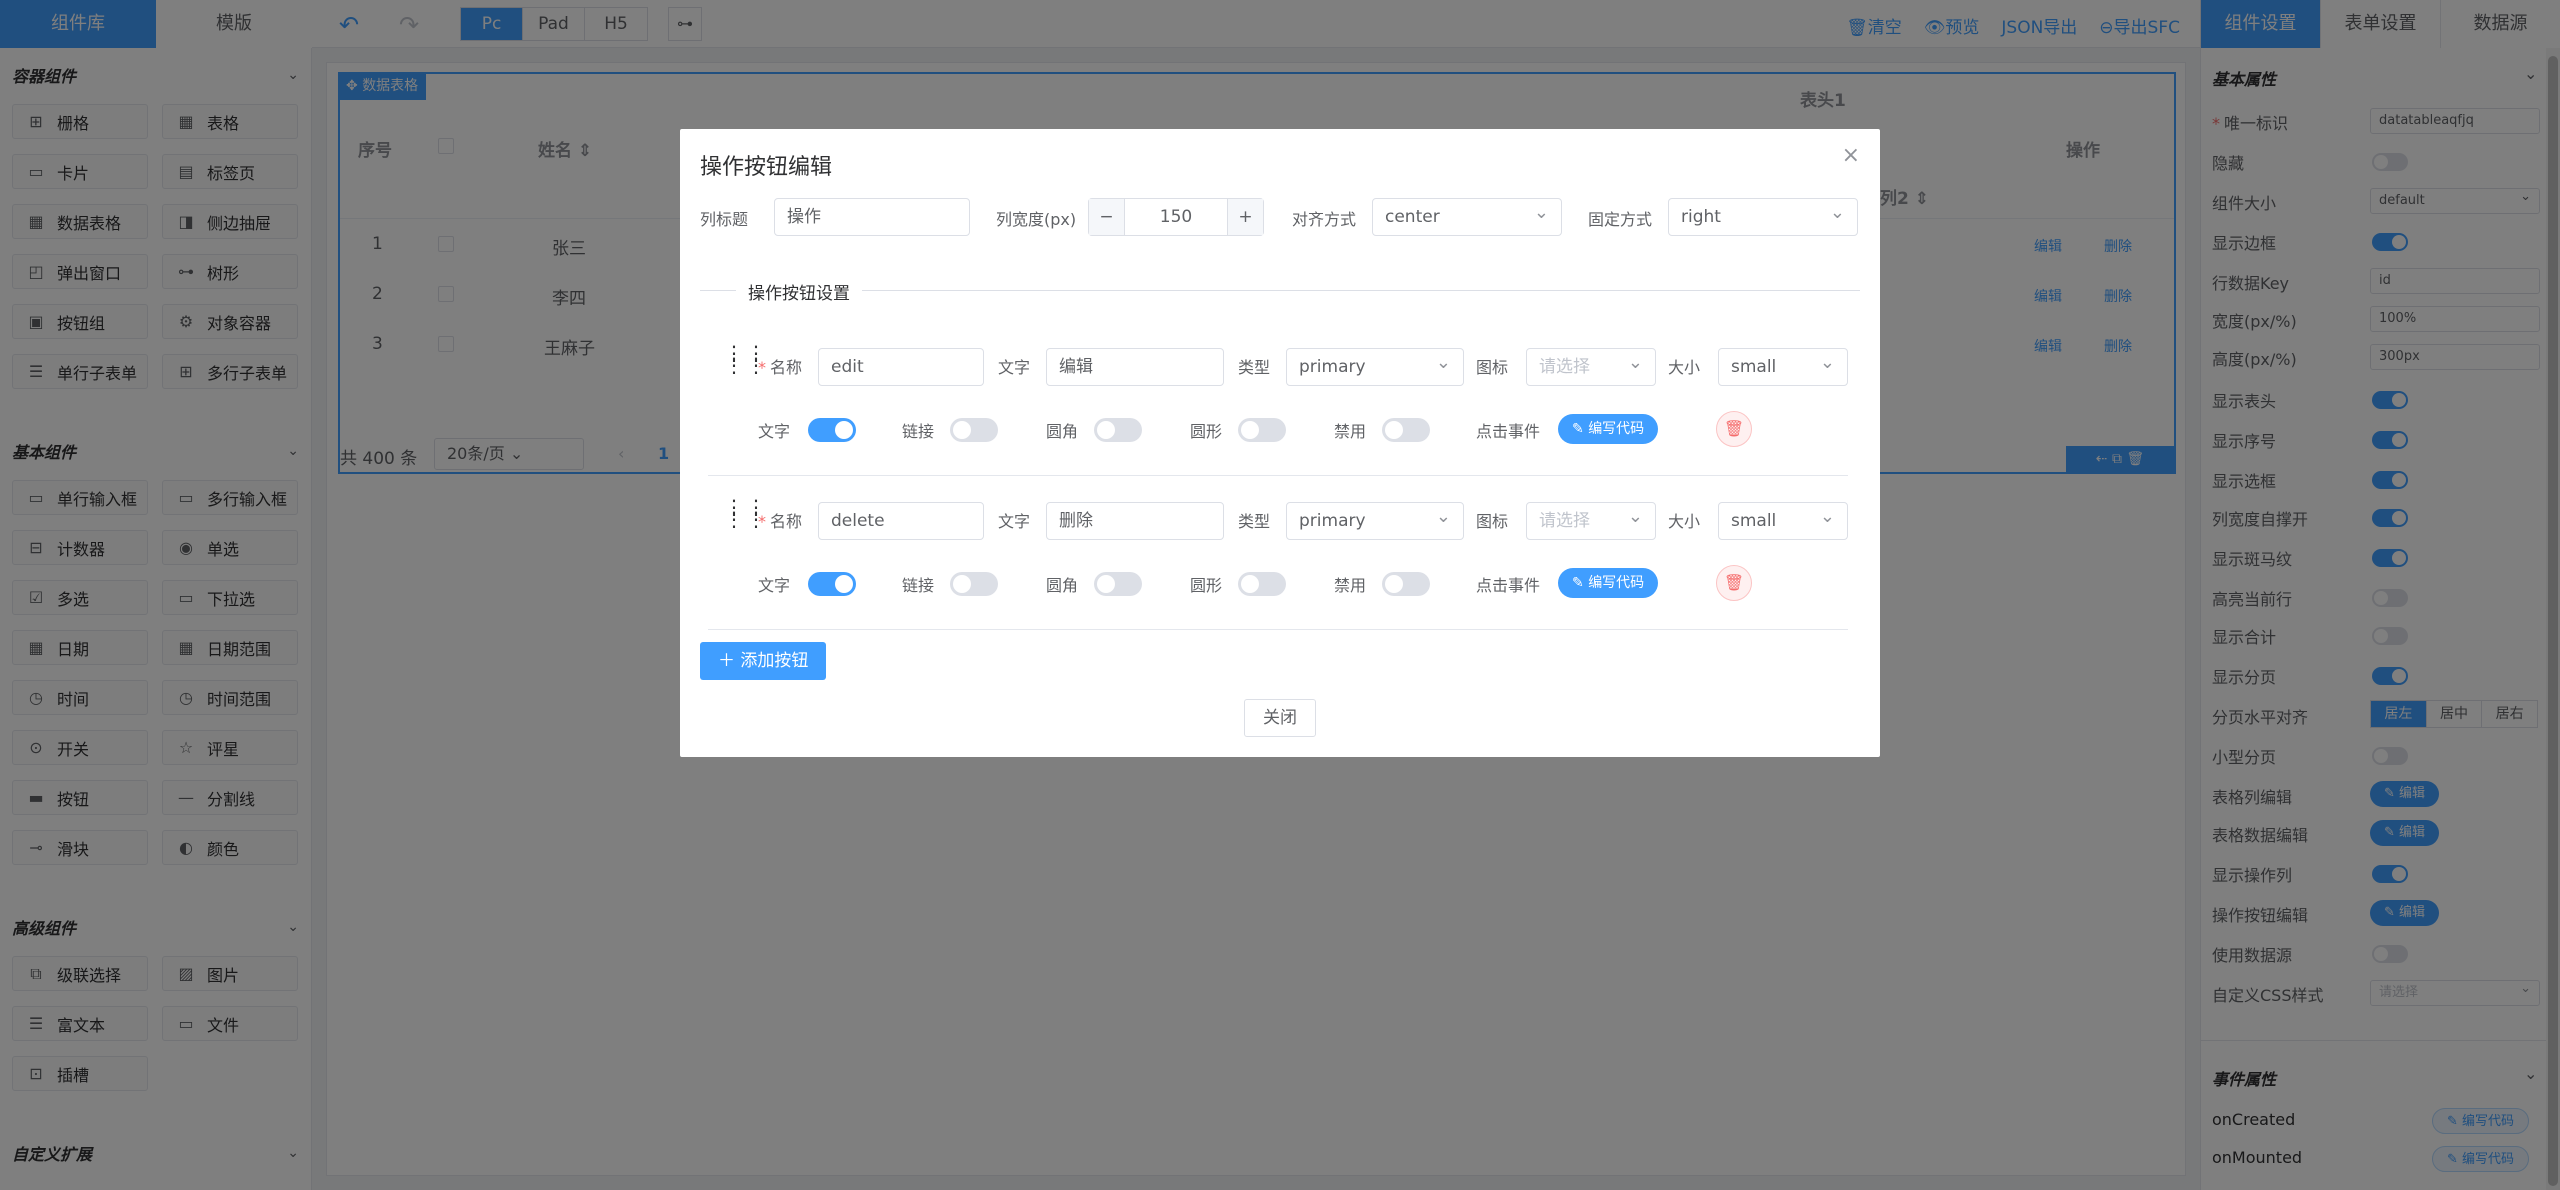 Image resolution: width=2560 pixels, height=1190 pixels. I want to click on align-label: 对齐方式, so click(1324, 219).